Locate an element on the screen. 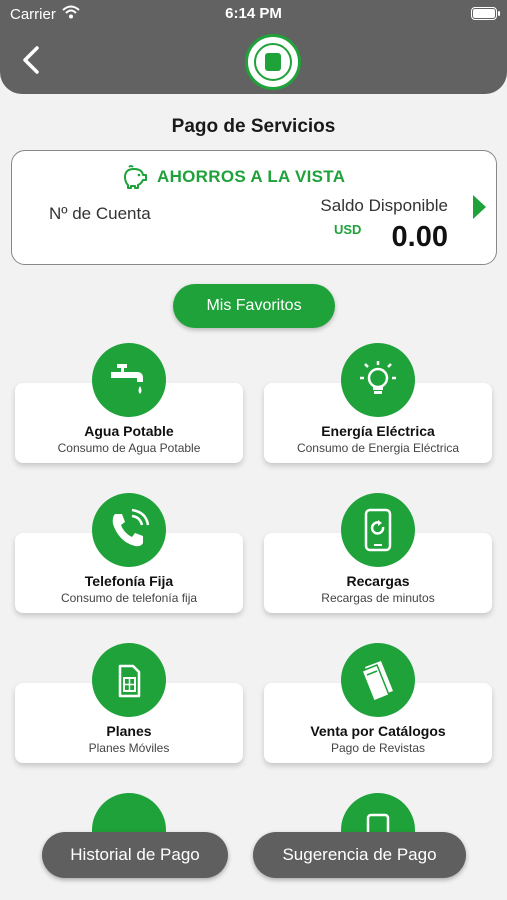 The width and height of the screenshot is (507, 900). page-title: Pago de Servicios is located at coordinates (253, 126).